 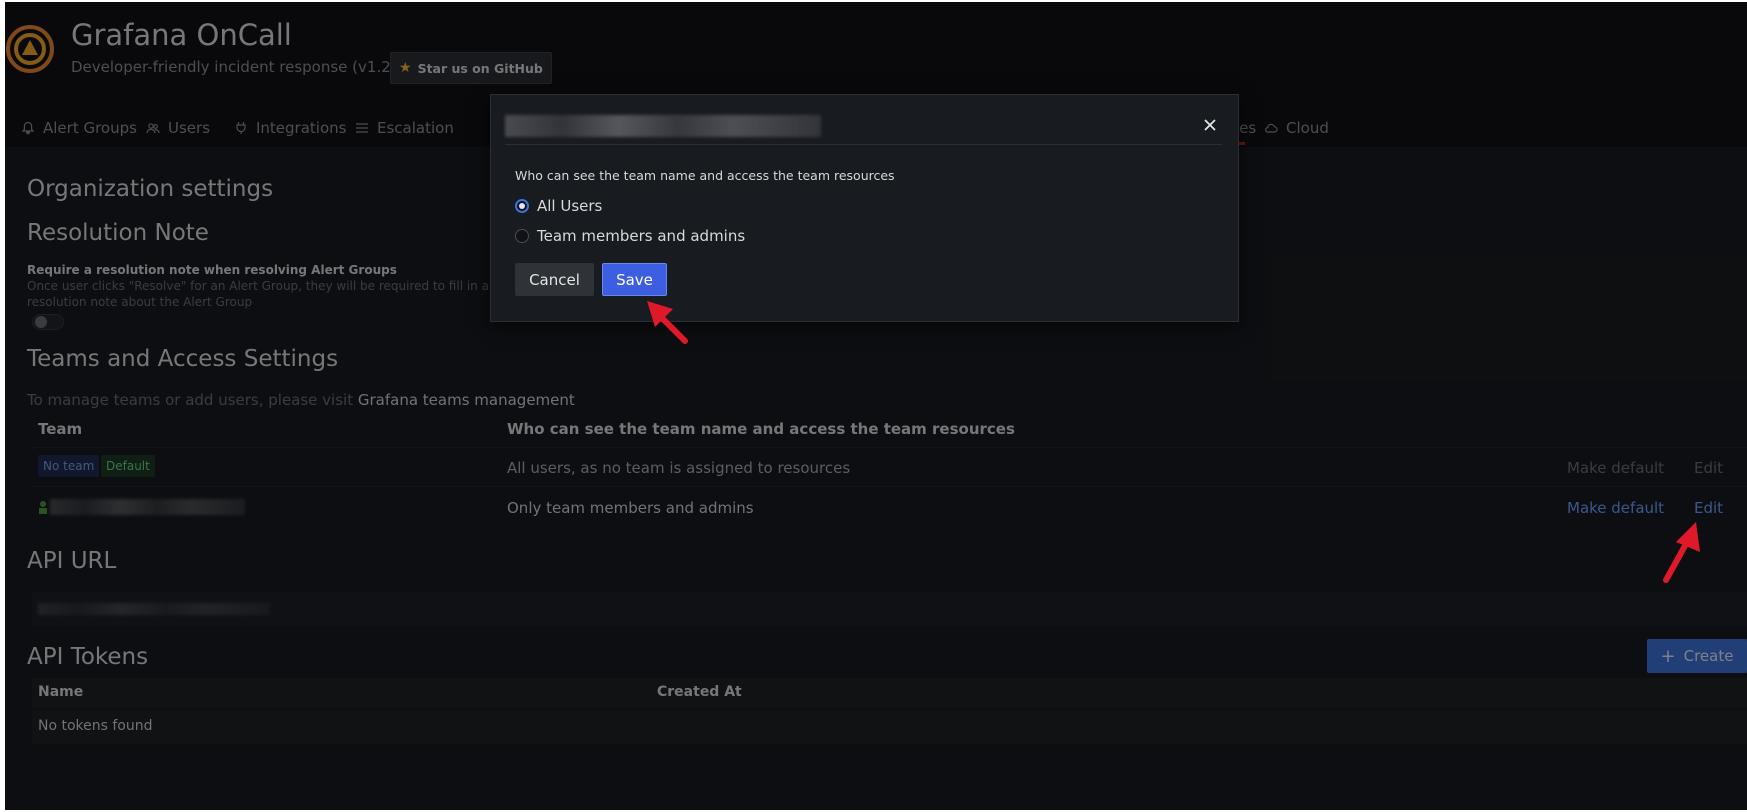 I want to click on modal-title-redacted, so click(x=663, y=126).